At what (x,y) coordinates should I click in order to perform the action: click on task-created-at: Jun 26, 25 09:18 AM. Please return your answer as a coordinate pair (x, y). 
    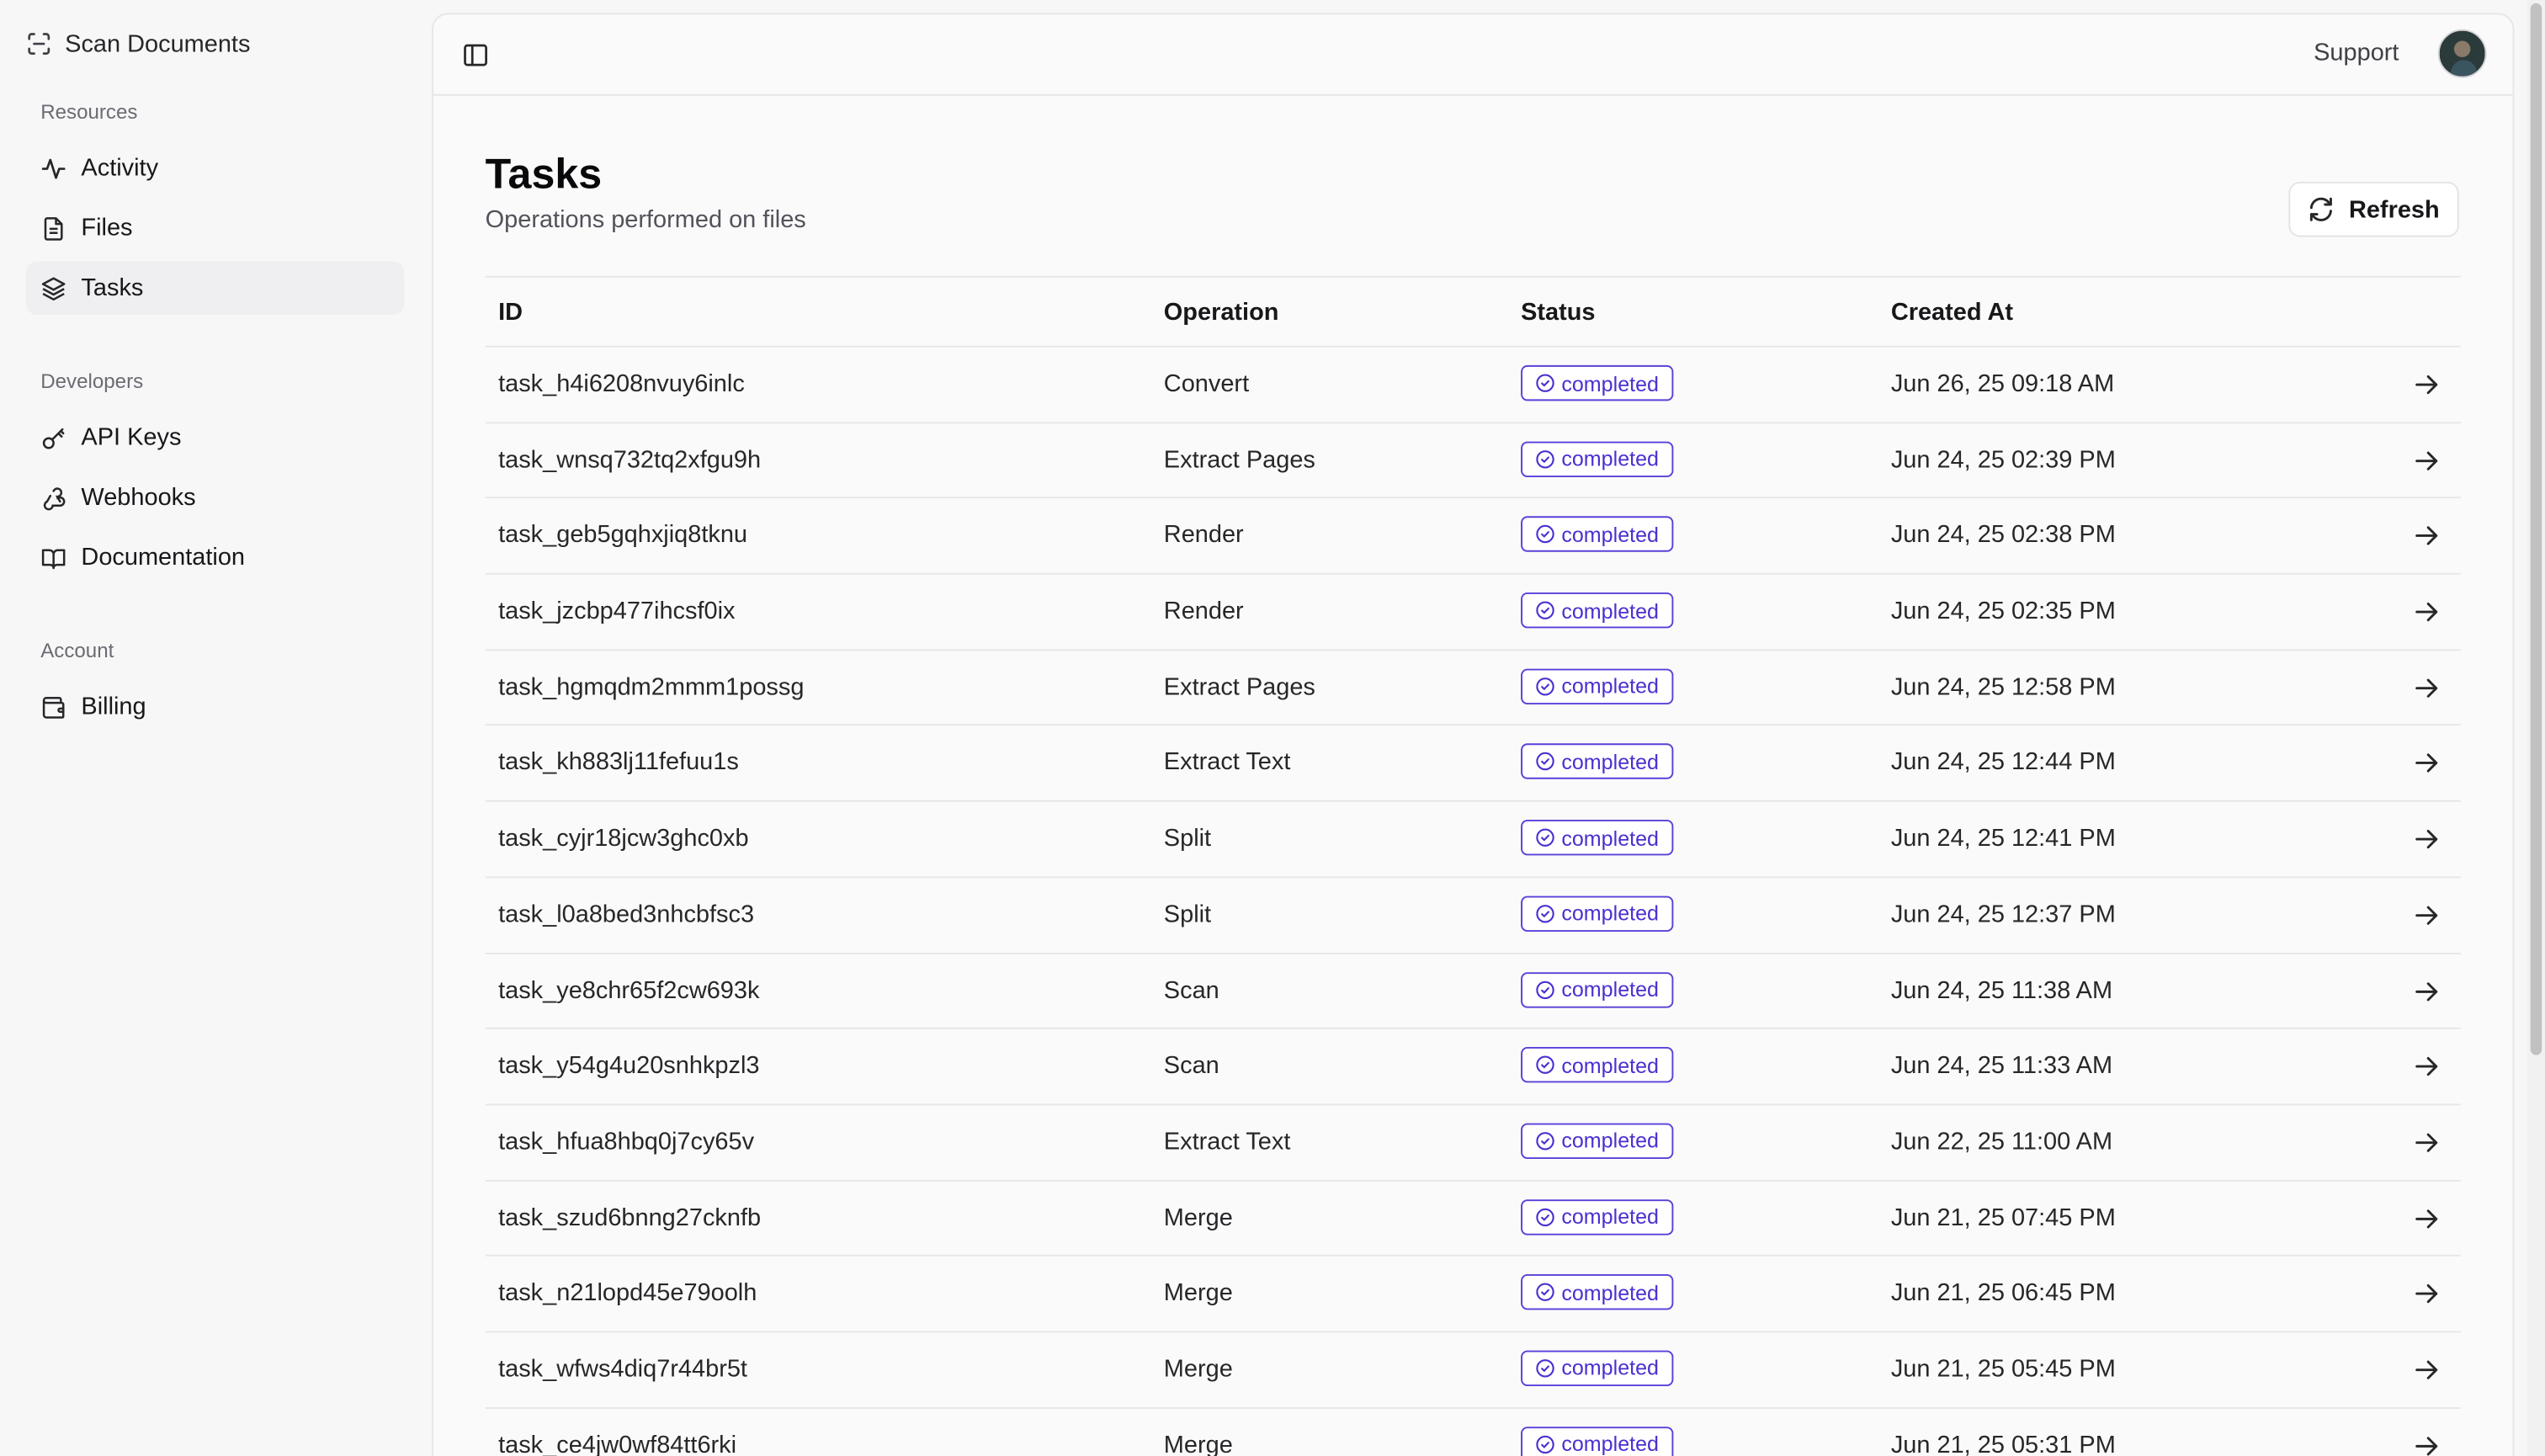
    Looking at the image, I should click on (2002, 383).